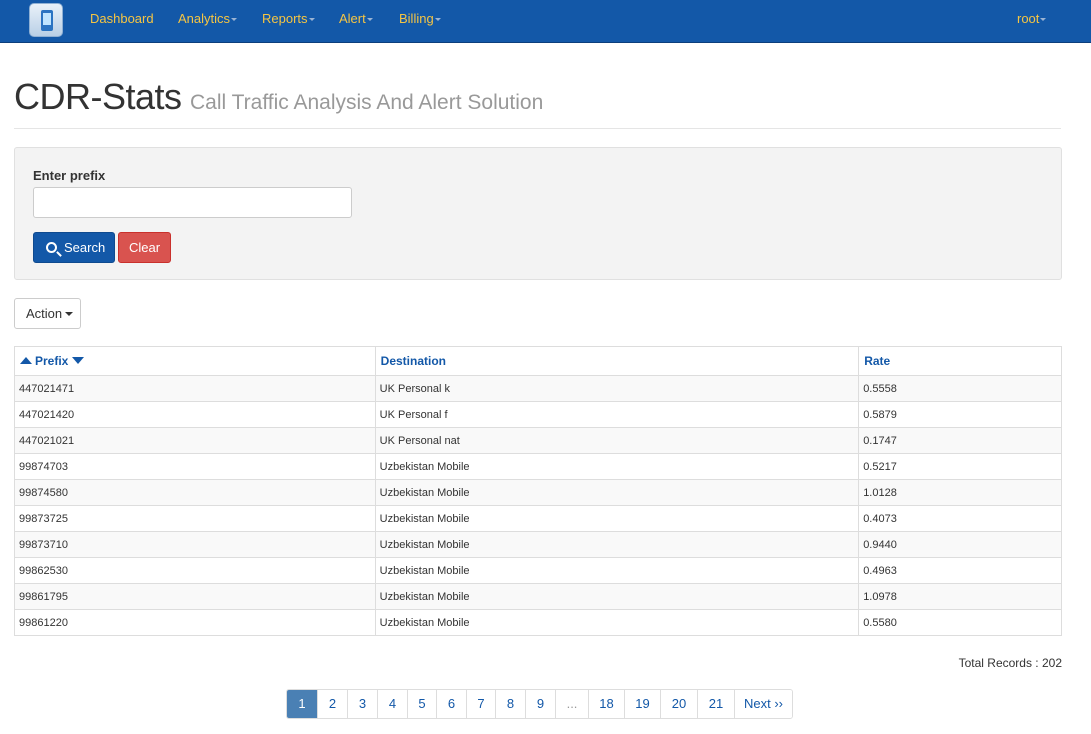 The height and width of the screenshot is (734, 1091). Describe the element at coordinates (416, 18) in the screenshot. I see `nav-item-label: Billing` at that location.